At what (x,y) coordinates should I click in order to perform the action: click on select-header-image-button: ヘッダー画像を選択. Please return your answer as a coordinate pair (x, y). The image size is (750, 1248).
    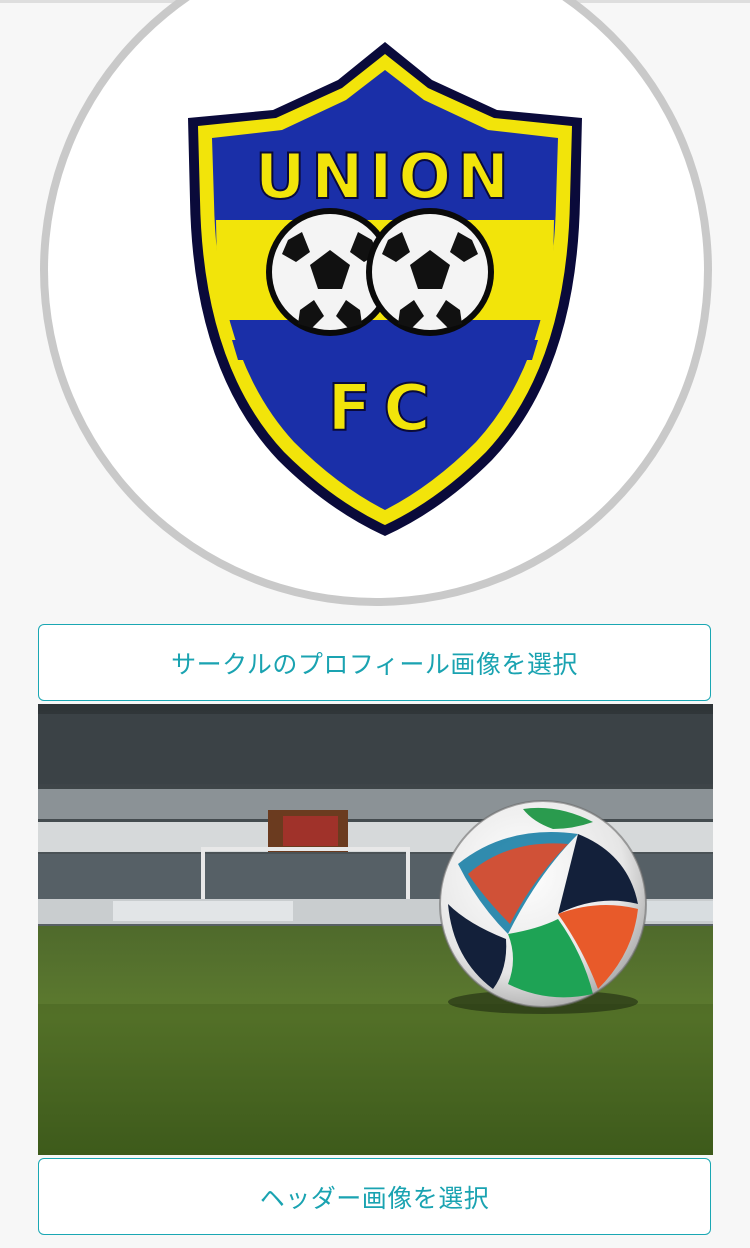
    Looking at the image, I should click on (374, 1196).